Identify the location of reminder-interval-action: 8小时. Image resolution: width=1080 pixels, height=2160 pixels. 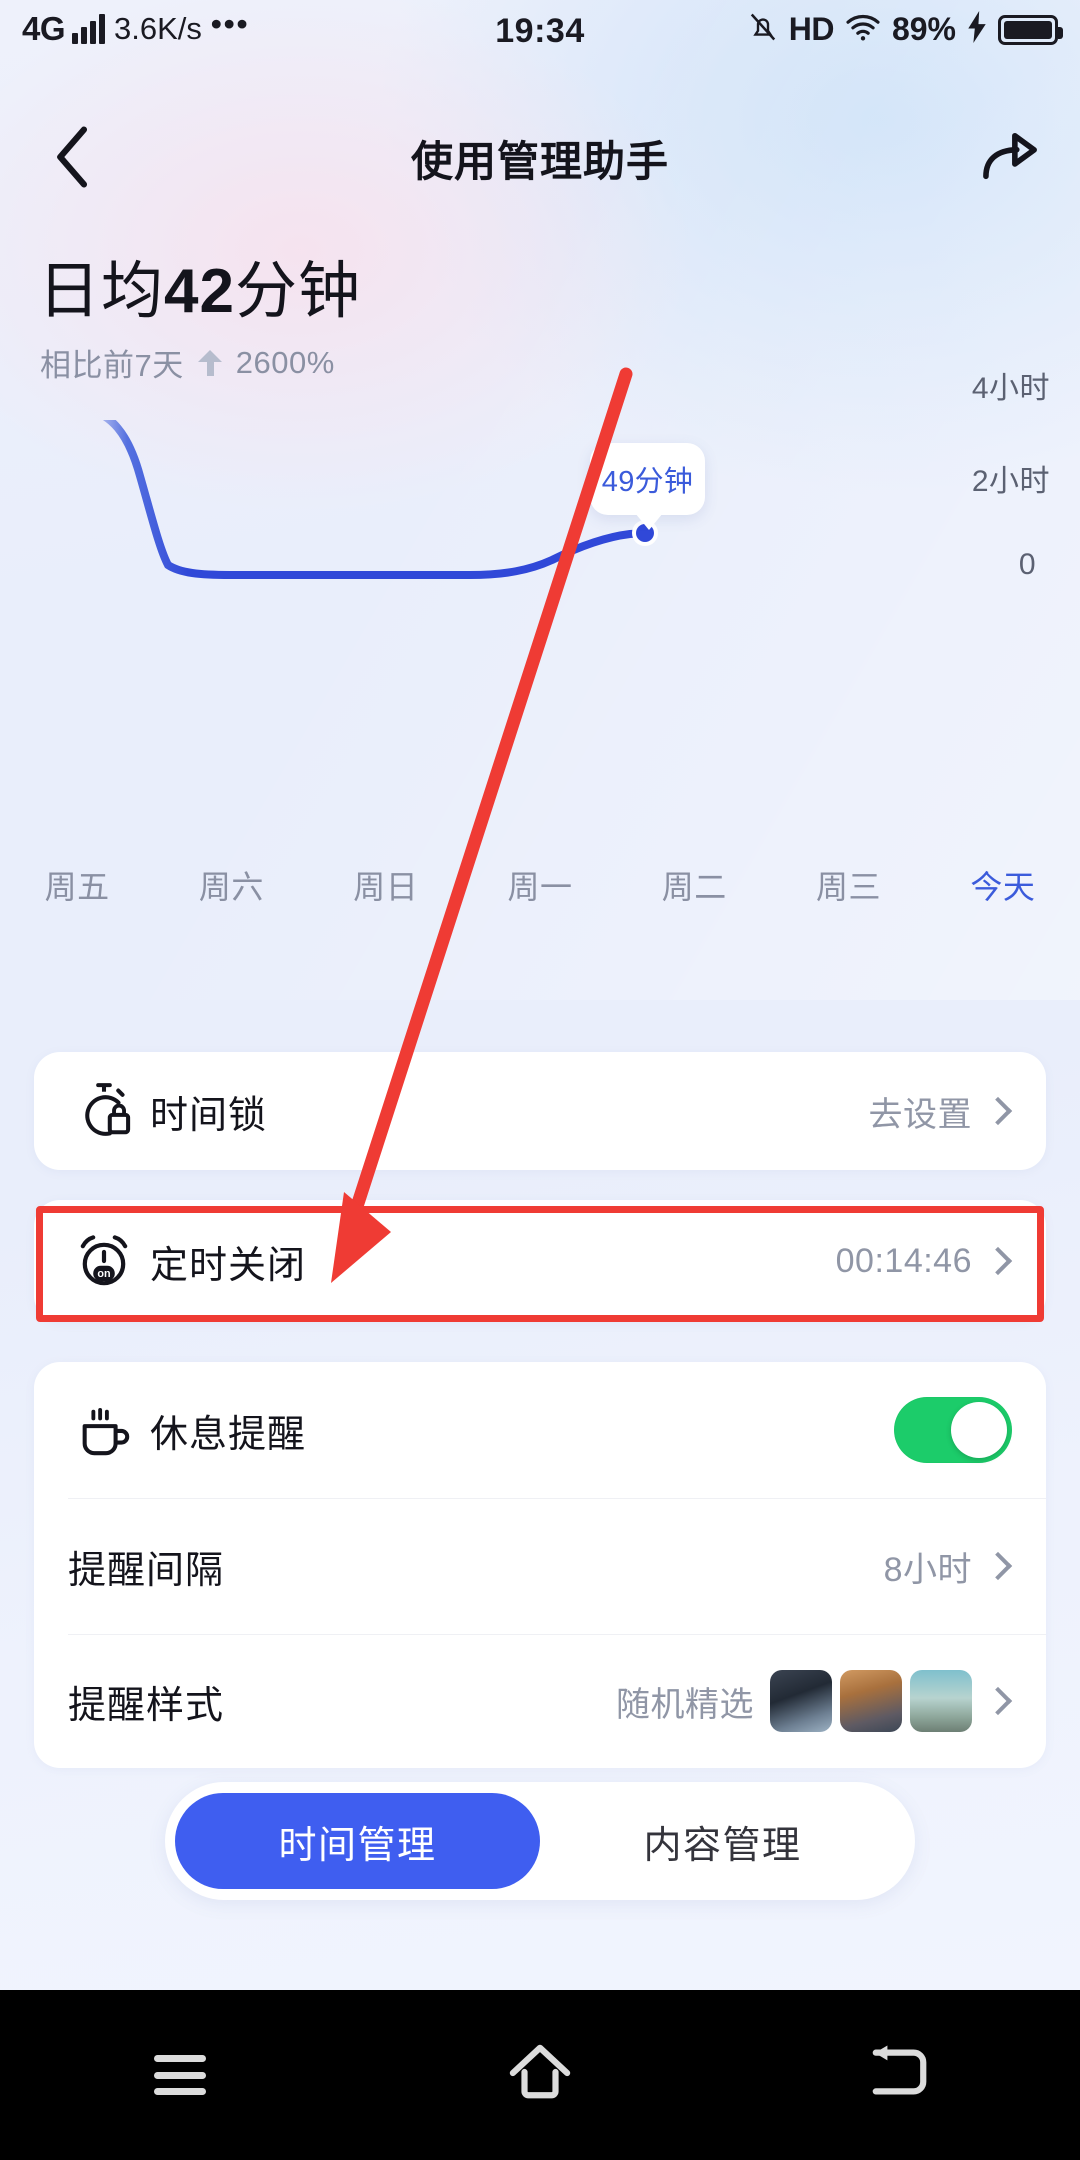
(948, 1566).